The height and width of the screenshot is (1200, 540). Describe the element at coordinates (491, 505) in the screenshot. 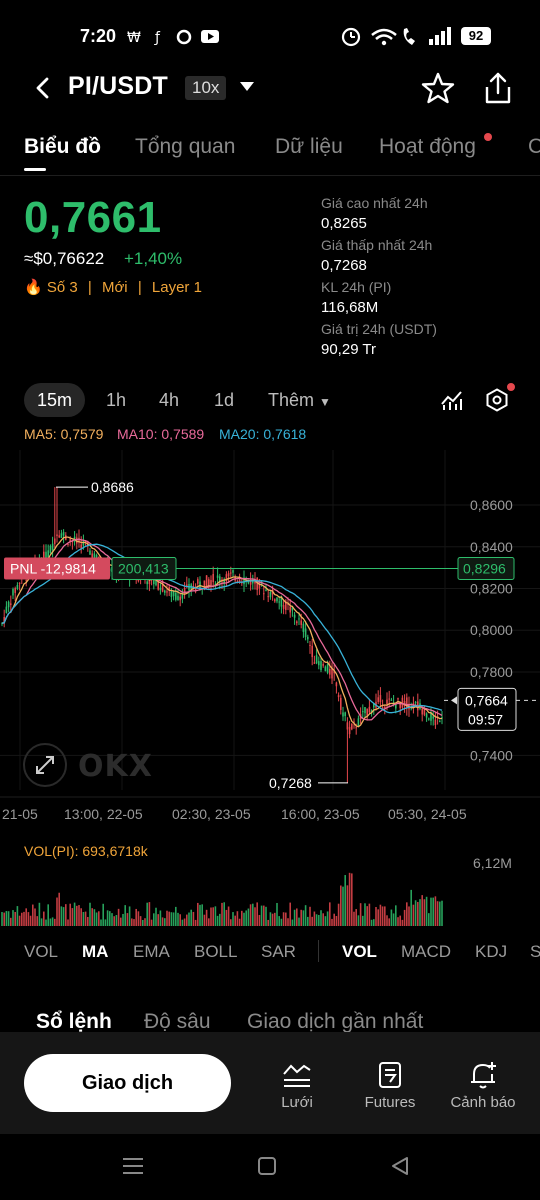

I see `y-tick-label: 0,8600` at that location.